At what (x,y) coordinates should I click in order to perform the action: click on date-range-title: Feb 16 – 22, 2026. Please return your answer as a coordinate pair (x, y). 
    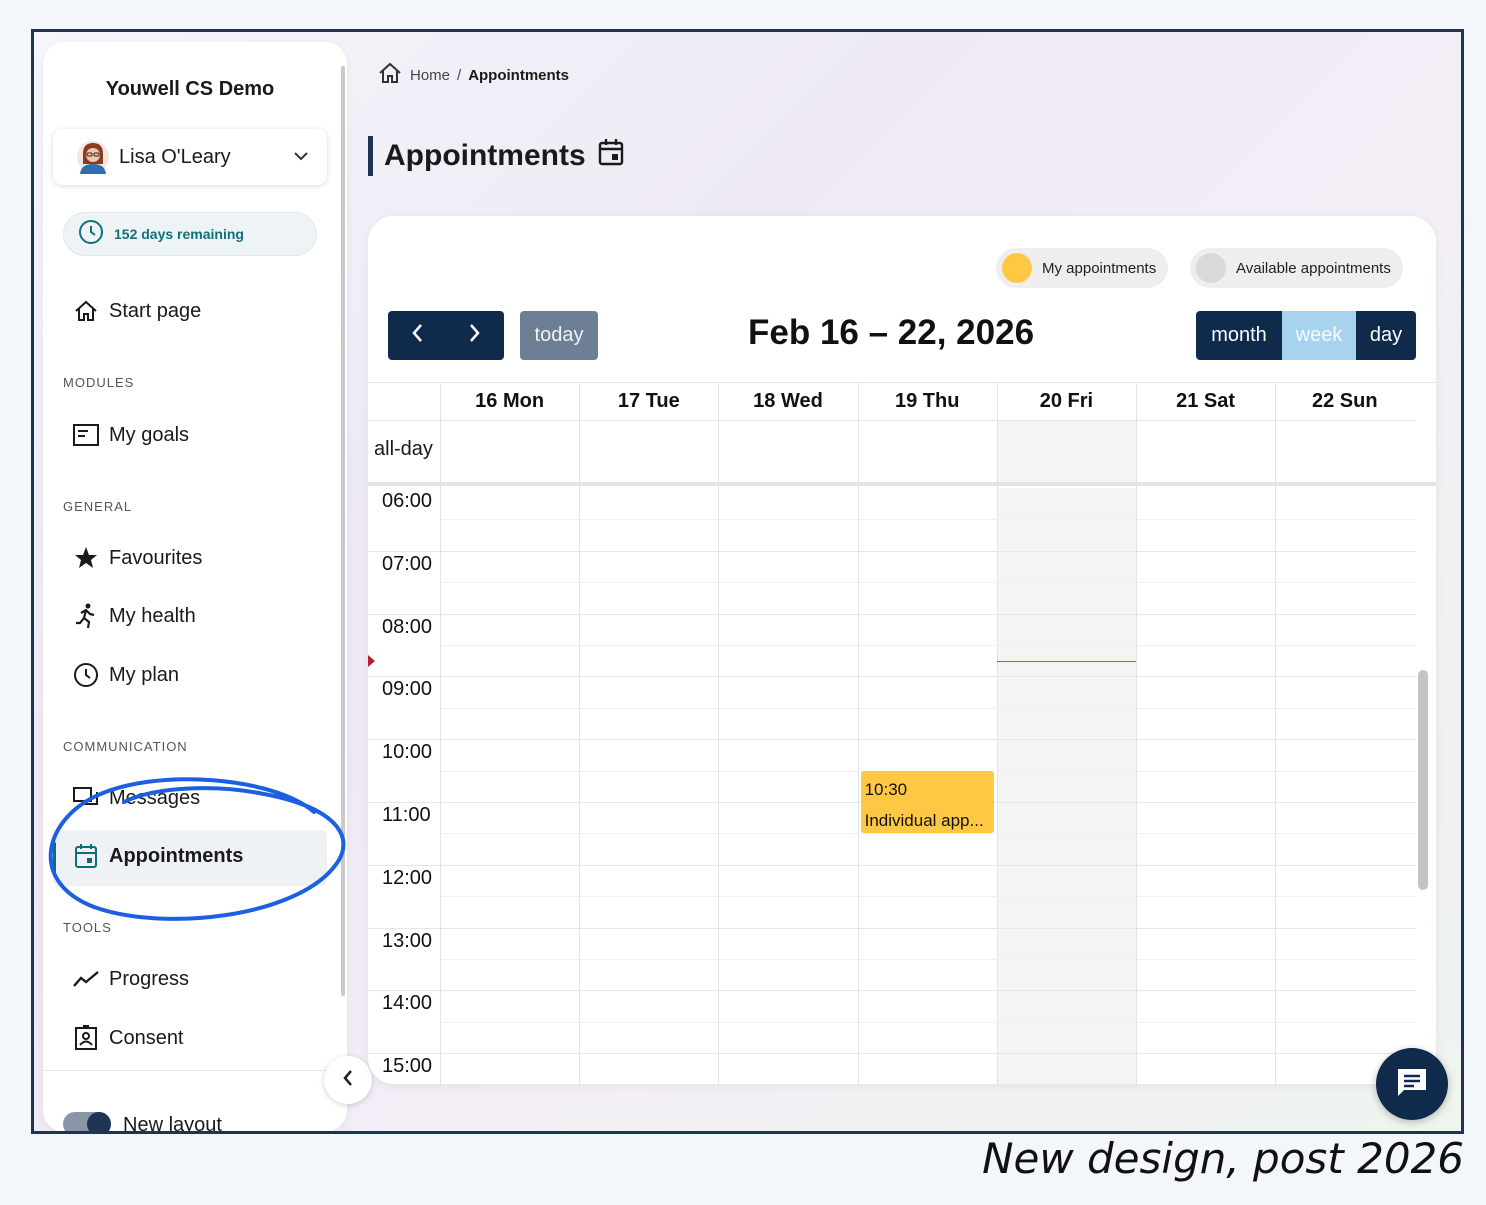
    Looking at the image, I should click on (891, 332).